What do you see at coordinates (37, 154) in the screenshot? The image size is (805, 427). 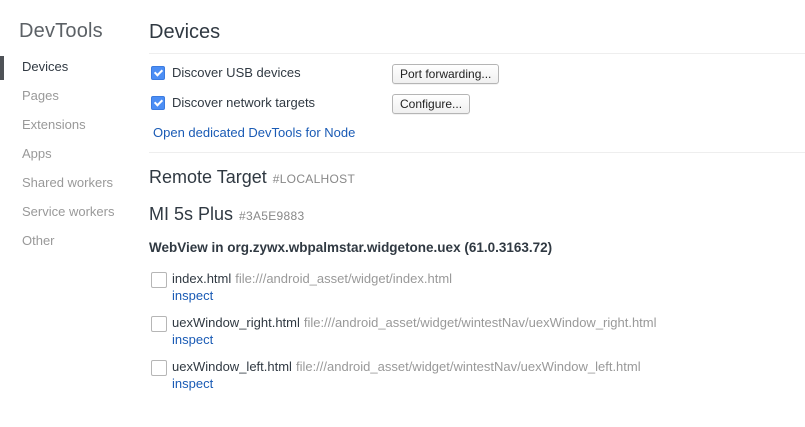 I see `sidebar-item-apps: Apps` at bounding box center [37, 154].